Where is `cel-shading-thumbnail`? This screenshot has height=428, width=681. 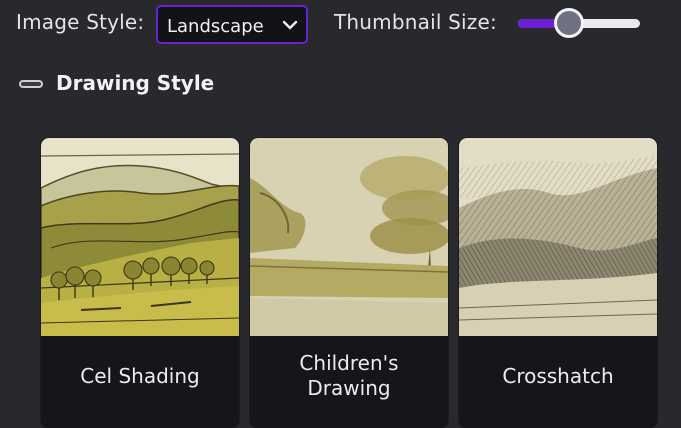
cel-shading-thumbnail is located at coordinates (140, 237).